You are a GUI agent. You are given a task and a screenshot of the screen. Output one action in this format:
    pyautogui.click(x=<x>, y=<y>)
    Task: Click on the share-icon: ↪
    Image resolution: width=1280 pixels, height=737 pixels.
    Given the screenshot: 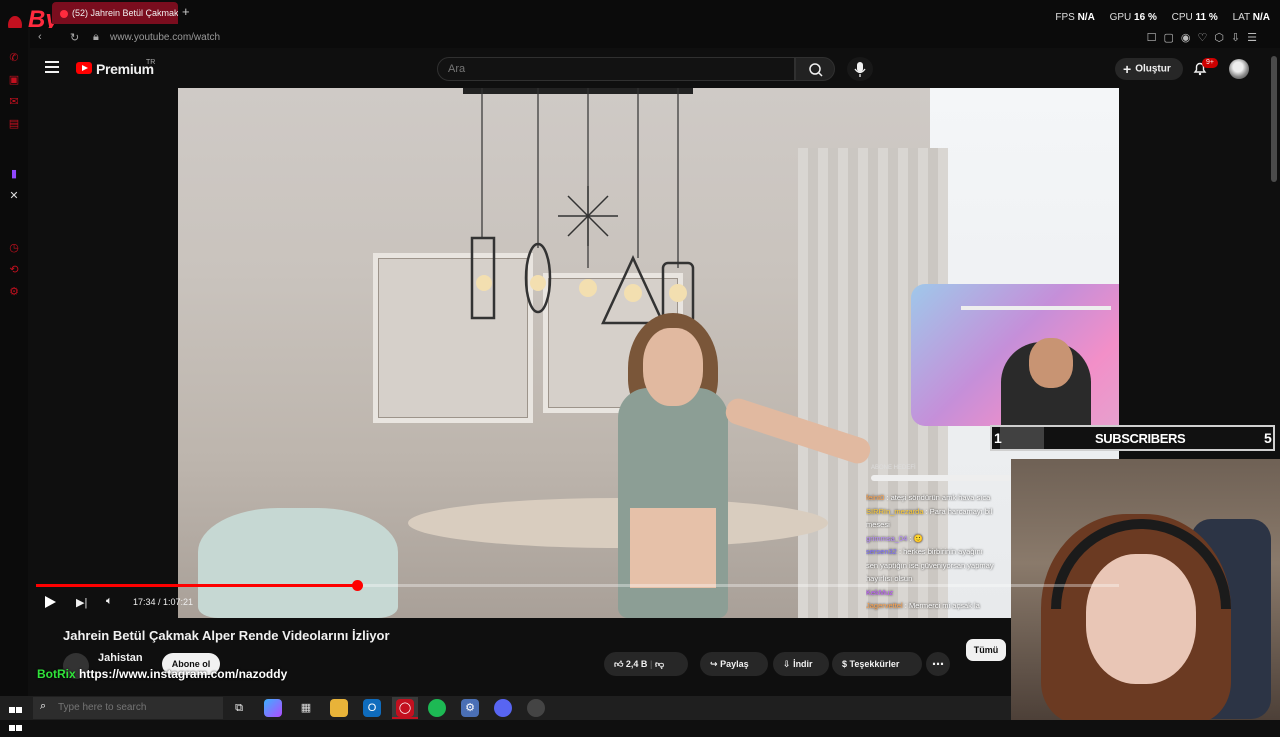 What is the action you would take?
    pyautogui.click(x=714, y=664)
    